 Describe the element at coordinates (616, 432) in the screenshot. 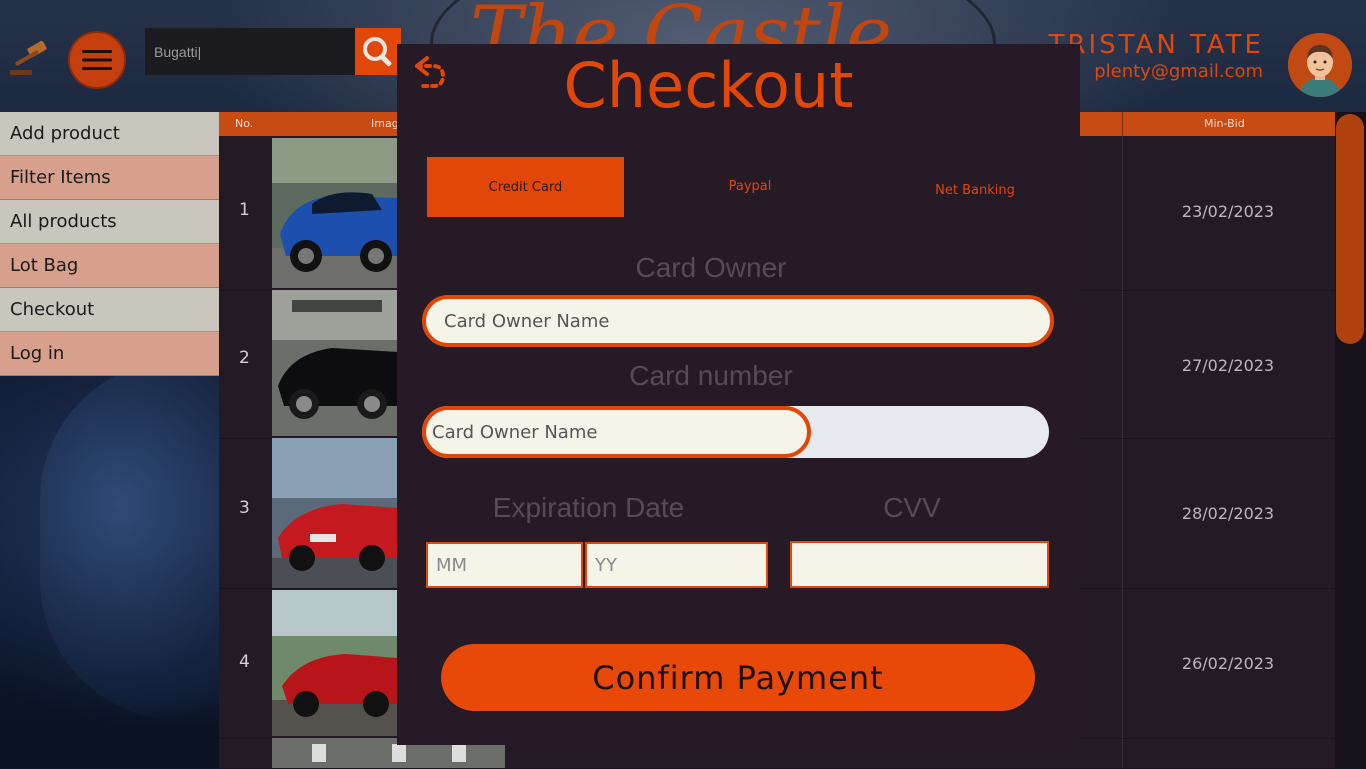

I see `card-number-input: Card Owner Name` at that location.